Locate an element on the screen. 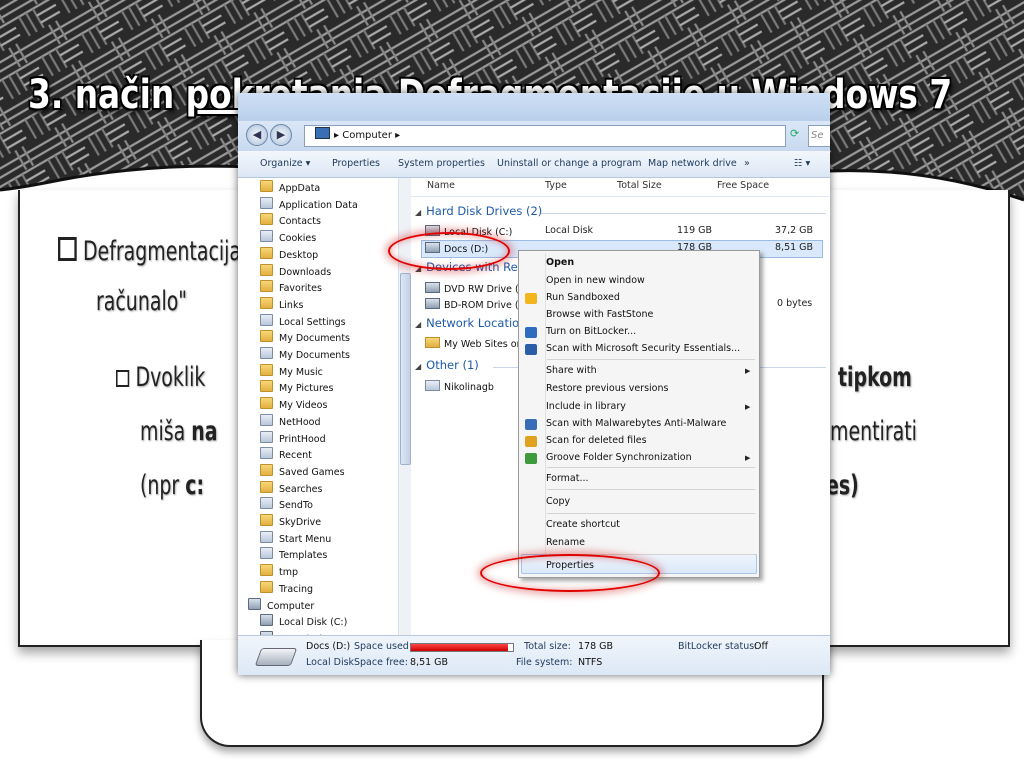 This screenshot has width=1024, height=768. details-file-system-value: NTFS is located at coordinates (590, 662).